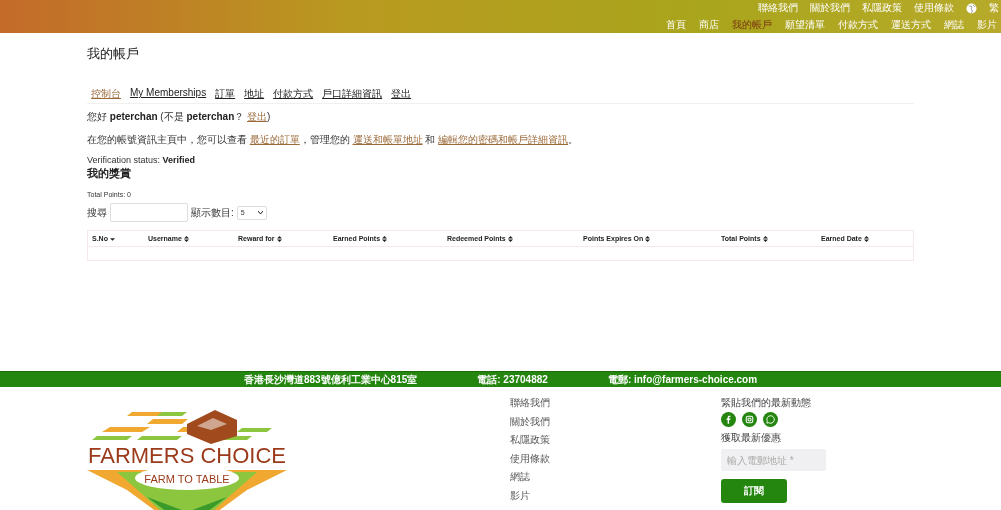  What do you see at coordinates (142, 160) in the screenshot?
I see `verification-status: Verification status: Verified` at bounding box center [142, 160].